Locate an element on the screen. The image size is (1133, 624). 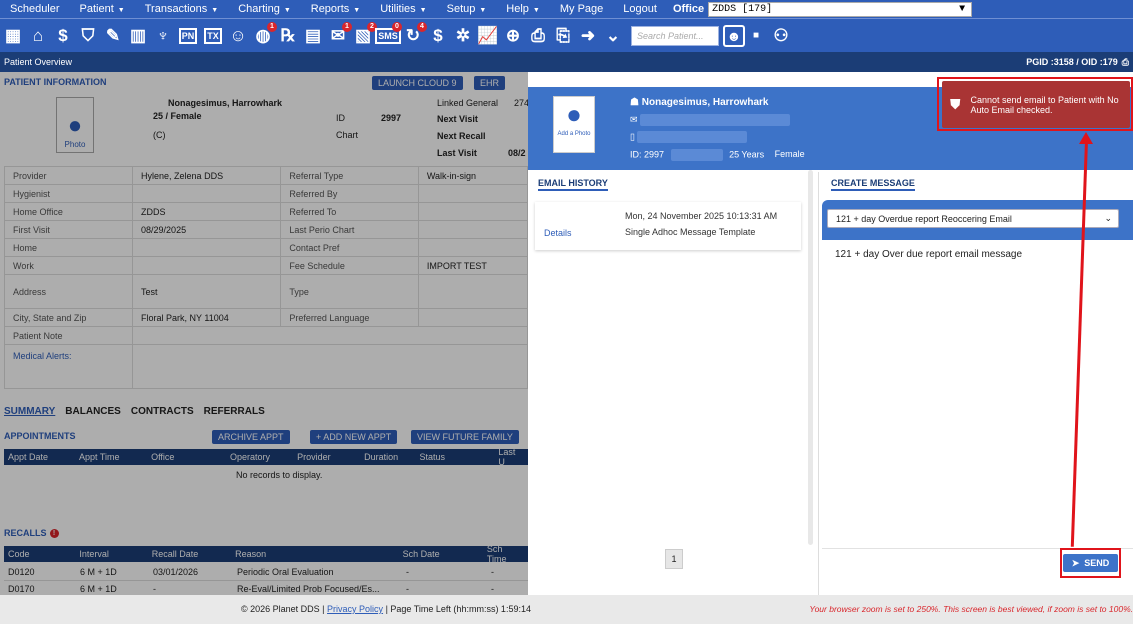
redacted-dob is located at coordinates (696, 155).